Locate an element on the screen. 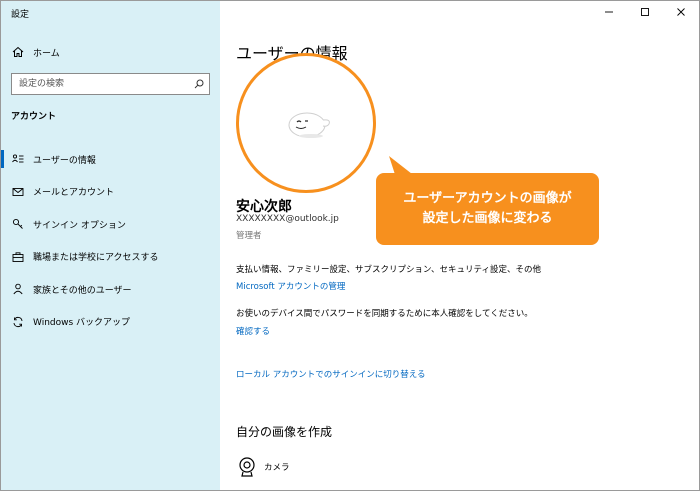 The width and height of the screenshot is (700, 491). sidebar-item-home: ホーム is located at coordinates (110, 52).